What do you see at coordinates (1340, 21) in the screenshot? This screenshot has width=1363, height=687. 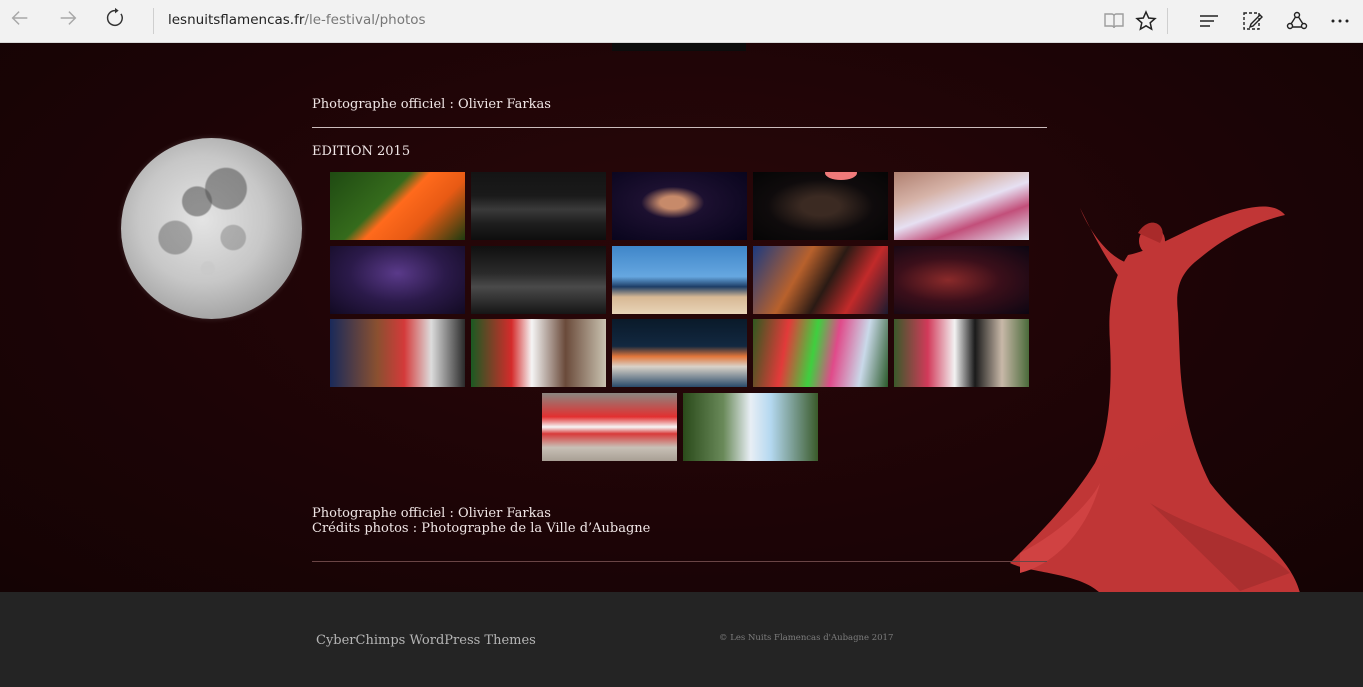 I see `more-icon` at bounding box center [1340, 21].